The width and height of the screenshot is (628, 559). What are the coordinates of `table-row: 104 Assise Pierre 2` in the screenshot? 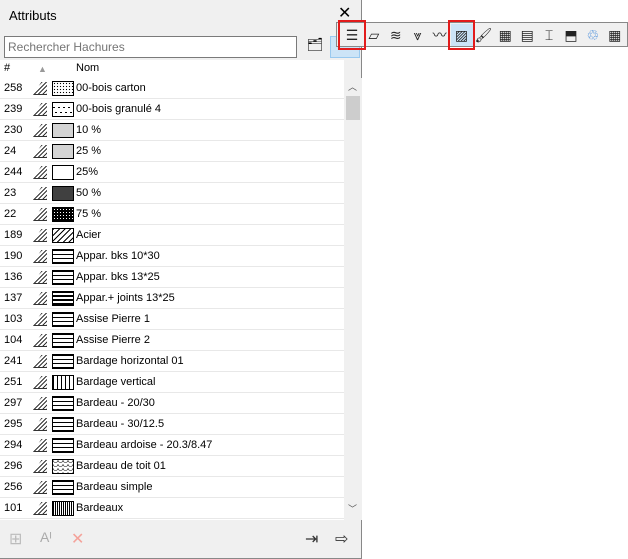 It's located at (172, 340).